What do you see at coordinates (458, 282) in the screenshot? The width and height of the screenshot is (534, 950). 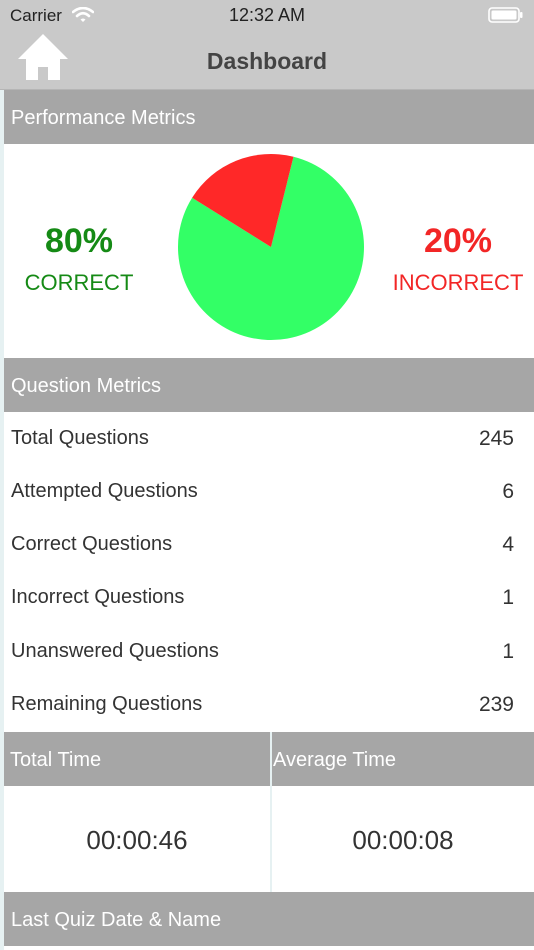 I see `incorrect-label: INCORRECT` at bounding box center [458, 282].